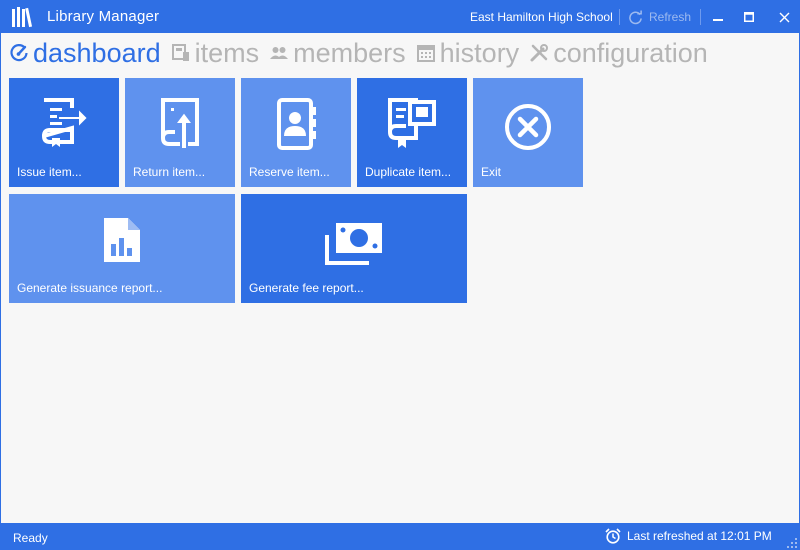 The height and width of the screenshot is (550, 800). What do you see at coordinates (613, 536) in the screenshot?
I see `alarm-clock-icon` at bounding box center [613, 536].